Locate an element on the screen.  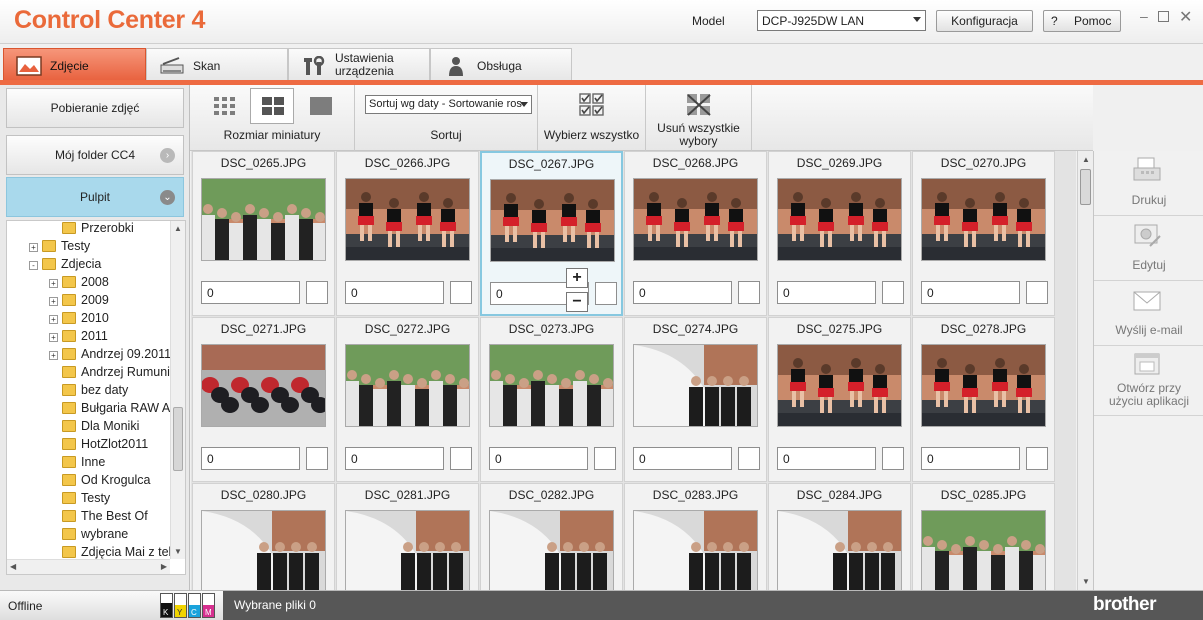
tree-horizontal-scrollbar: ◀ ▶ is located at coordinates (88, 566).